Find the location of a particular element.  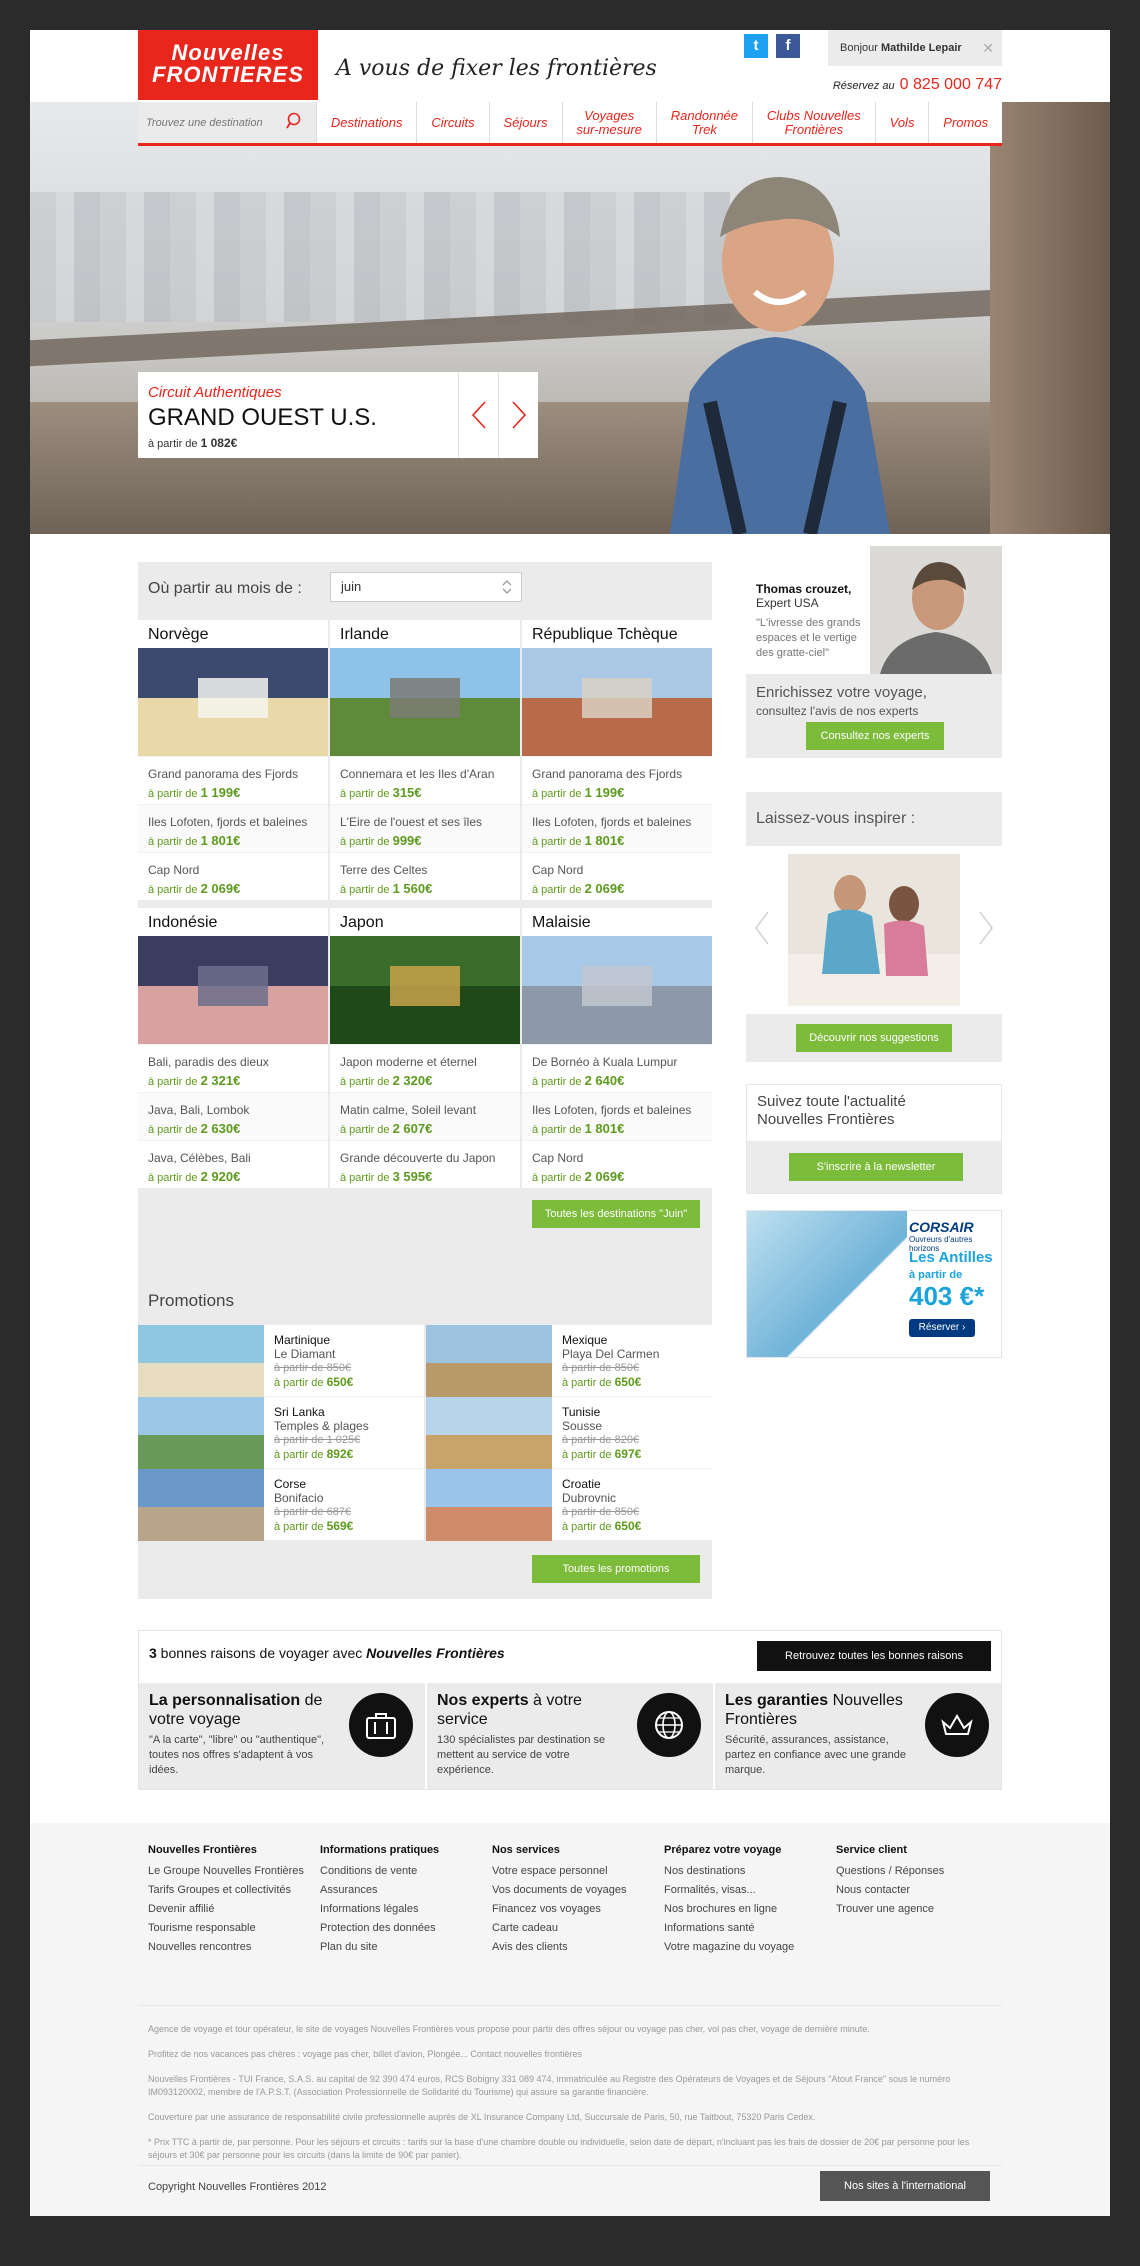

country-name: République Tchèque is located at coordinates (617, 634).